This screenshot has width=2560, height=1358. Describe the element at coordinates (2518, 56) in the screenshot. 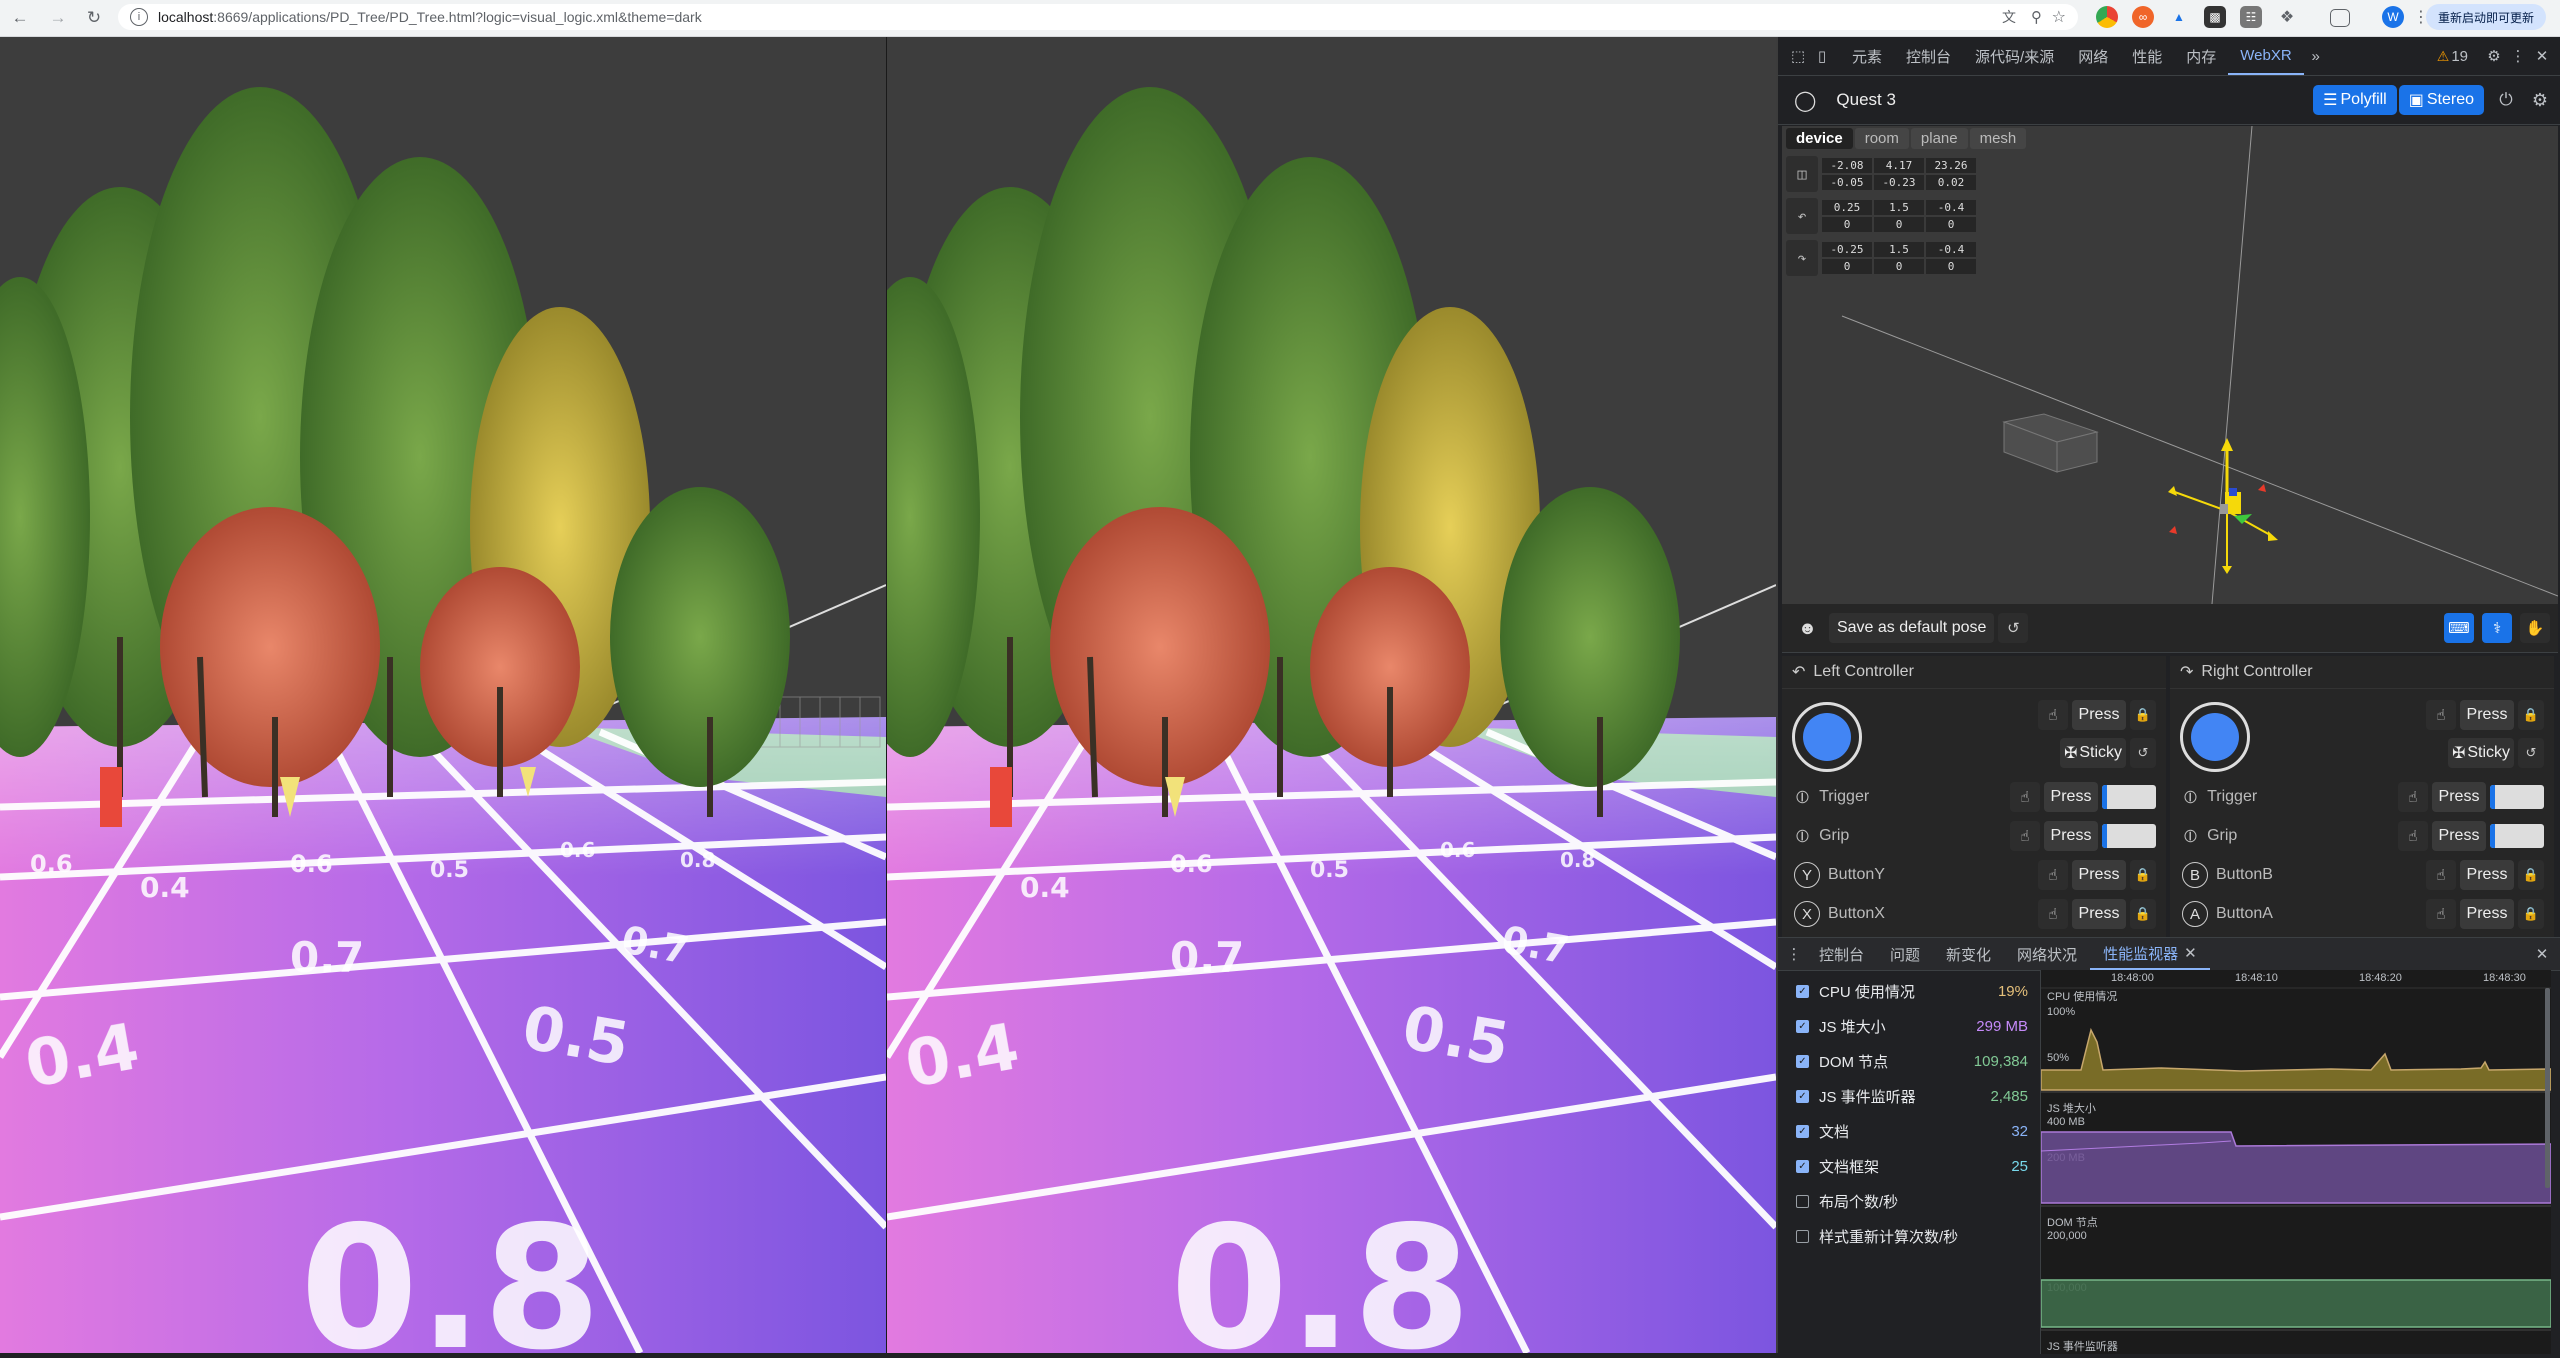

I see `devtools-menu-icon: ⋮` at that location.